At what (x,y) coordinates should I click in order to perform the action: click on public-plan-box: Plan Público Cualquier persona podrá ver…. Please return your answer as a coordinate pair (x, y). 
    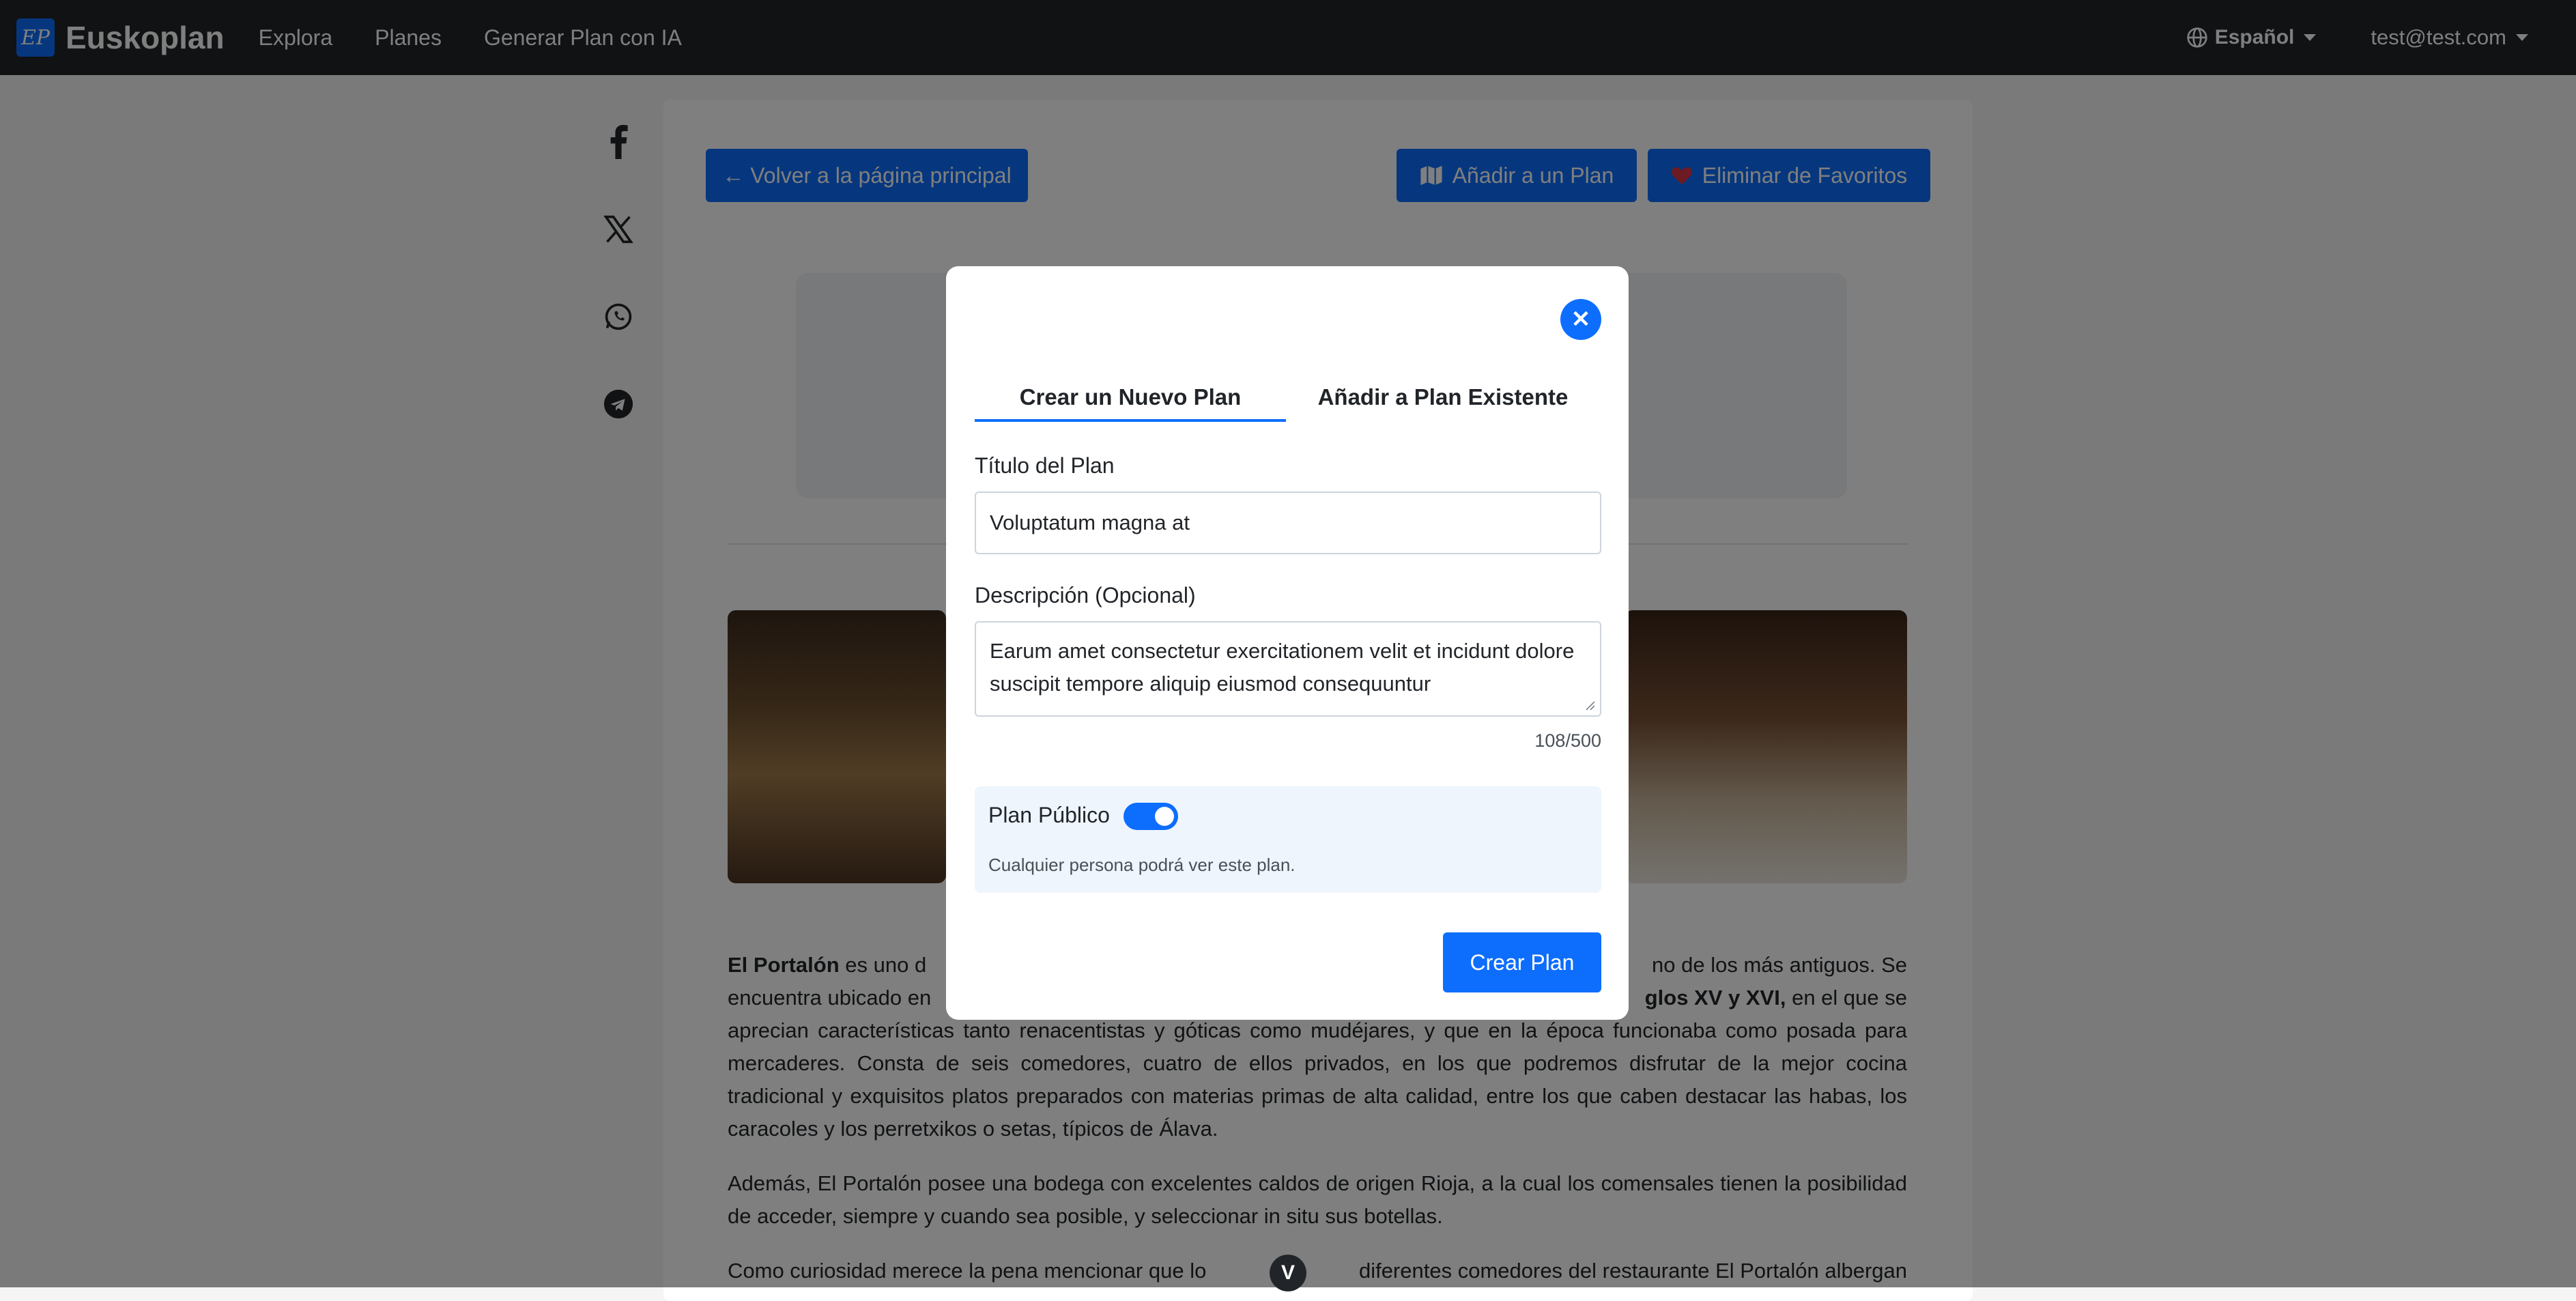
    Looking at the image, I should click on (1288, 839).